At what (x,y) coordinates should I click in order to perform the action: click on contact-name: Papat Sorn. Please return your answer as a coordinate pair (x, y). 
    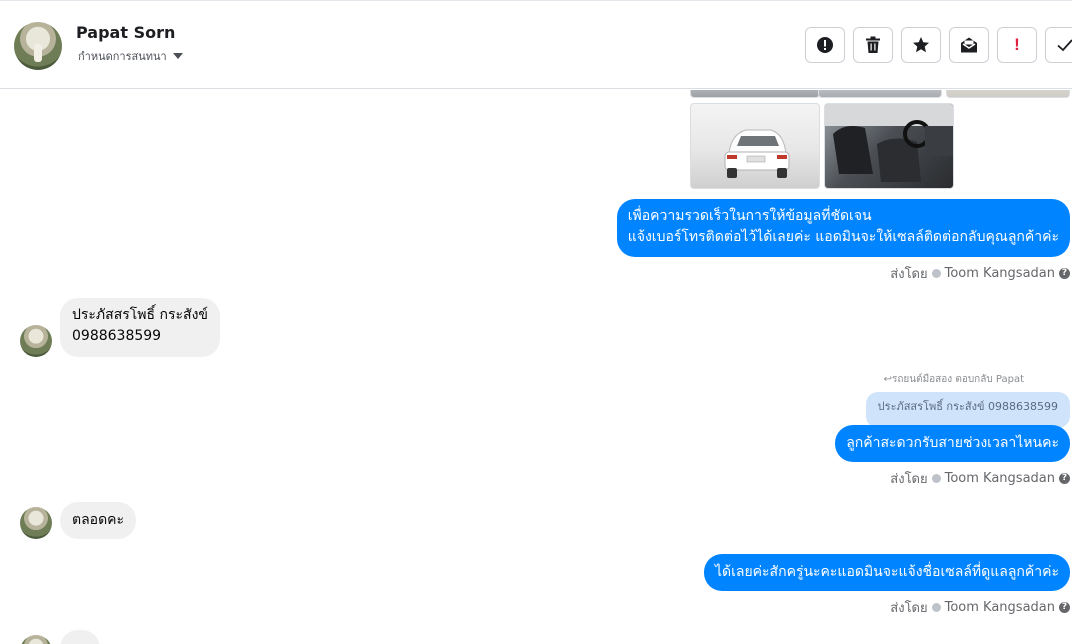
    Looking at the image, I should click on (125, 32).